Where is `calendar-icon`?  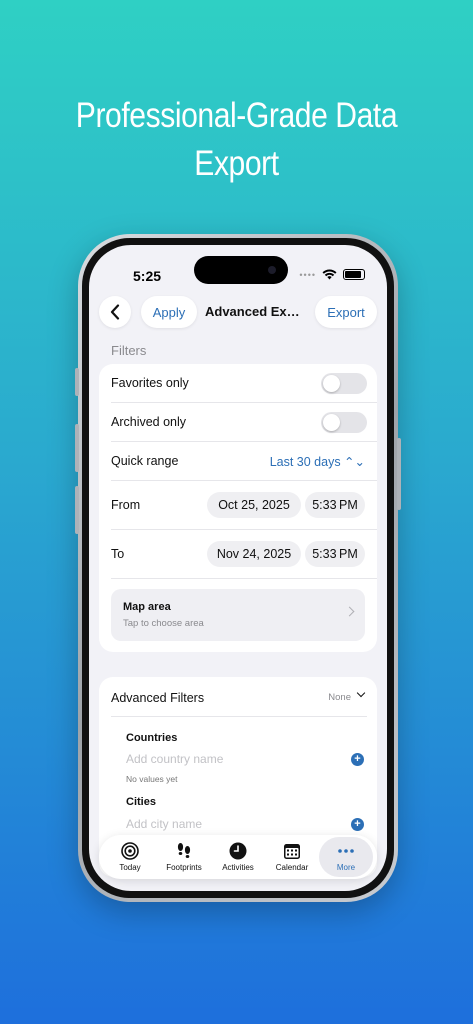 calendar-icon is located at coordinates (292, 851).